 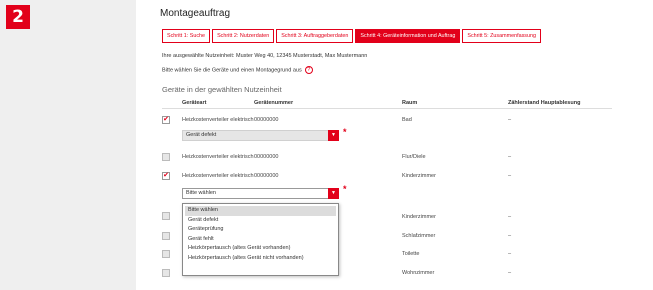 I want to click on table-divider, so click(x=387, y=108).